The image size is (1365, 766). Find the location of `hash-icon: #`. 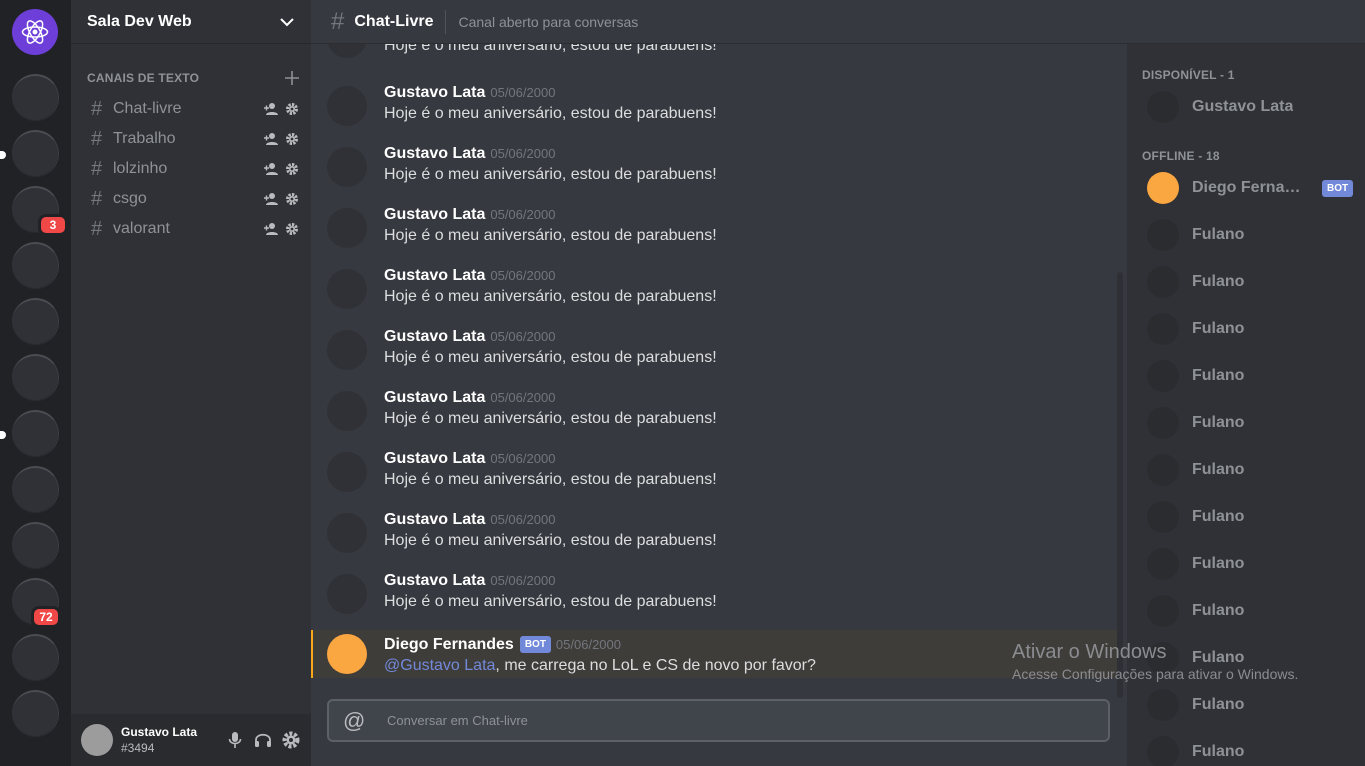

hash-icon: # is located at coordinates (97, 108).